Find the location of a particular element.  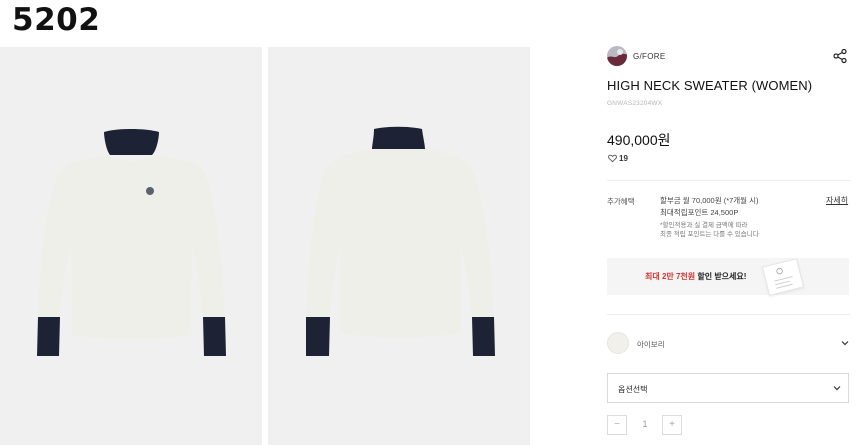

listing-number: 5202 is located at coordinates (56, 20).